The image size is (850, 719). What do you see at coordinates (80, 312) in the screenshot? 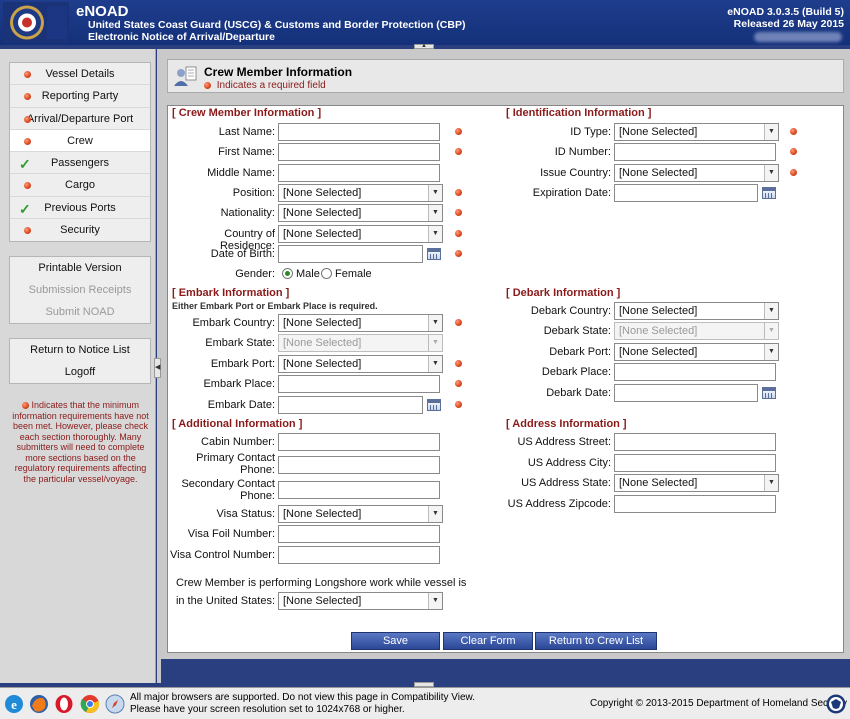
I see `submit-noad-link: Submit NOAD` at bounding box center [80, 312].